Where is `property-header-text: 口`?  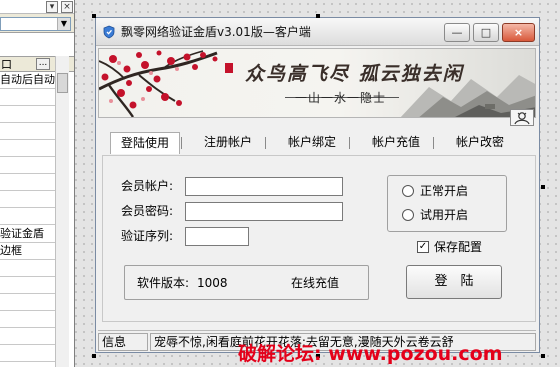 property-header-text: 口 is located at coordinates (6, 64).